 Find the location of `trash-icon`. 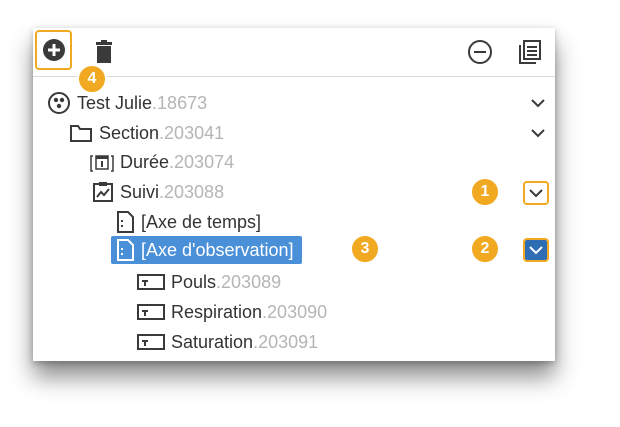

trash-icon is located at coordinates (104, 51).